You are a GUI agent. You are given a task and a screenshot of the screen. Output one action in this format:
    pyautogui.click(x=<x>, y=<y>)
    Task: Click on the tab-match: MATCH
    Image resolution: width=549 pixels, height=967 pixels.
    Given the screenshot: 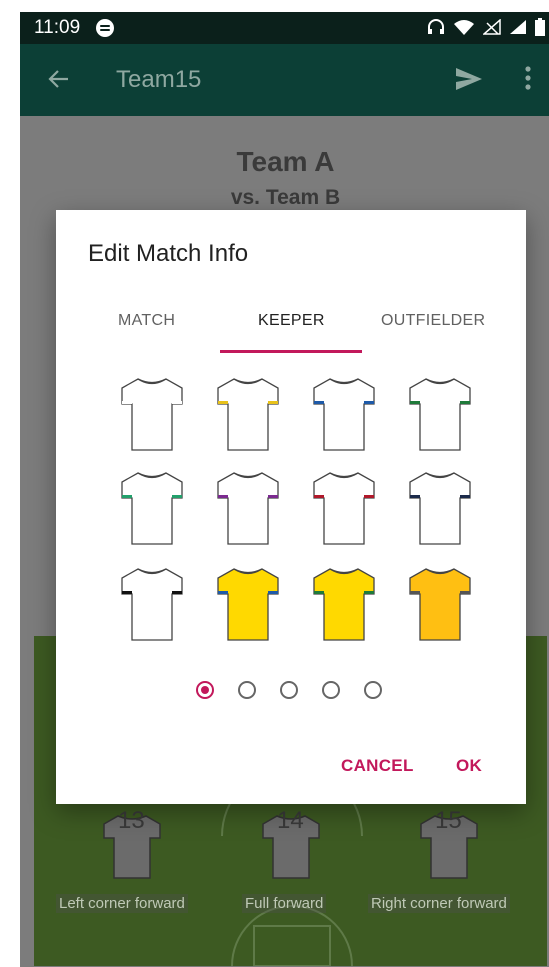 What is the action you would take?
    pyautogui.click(x=146, y=321)
    